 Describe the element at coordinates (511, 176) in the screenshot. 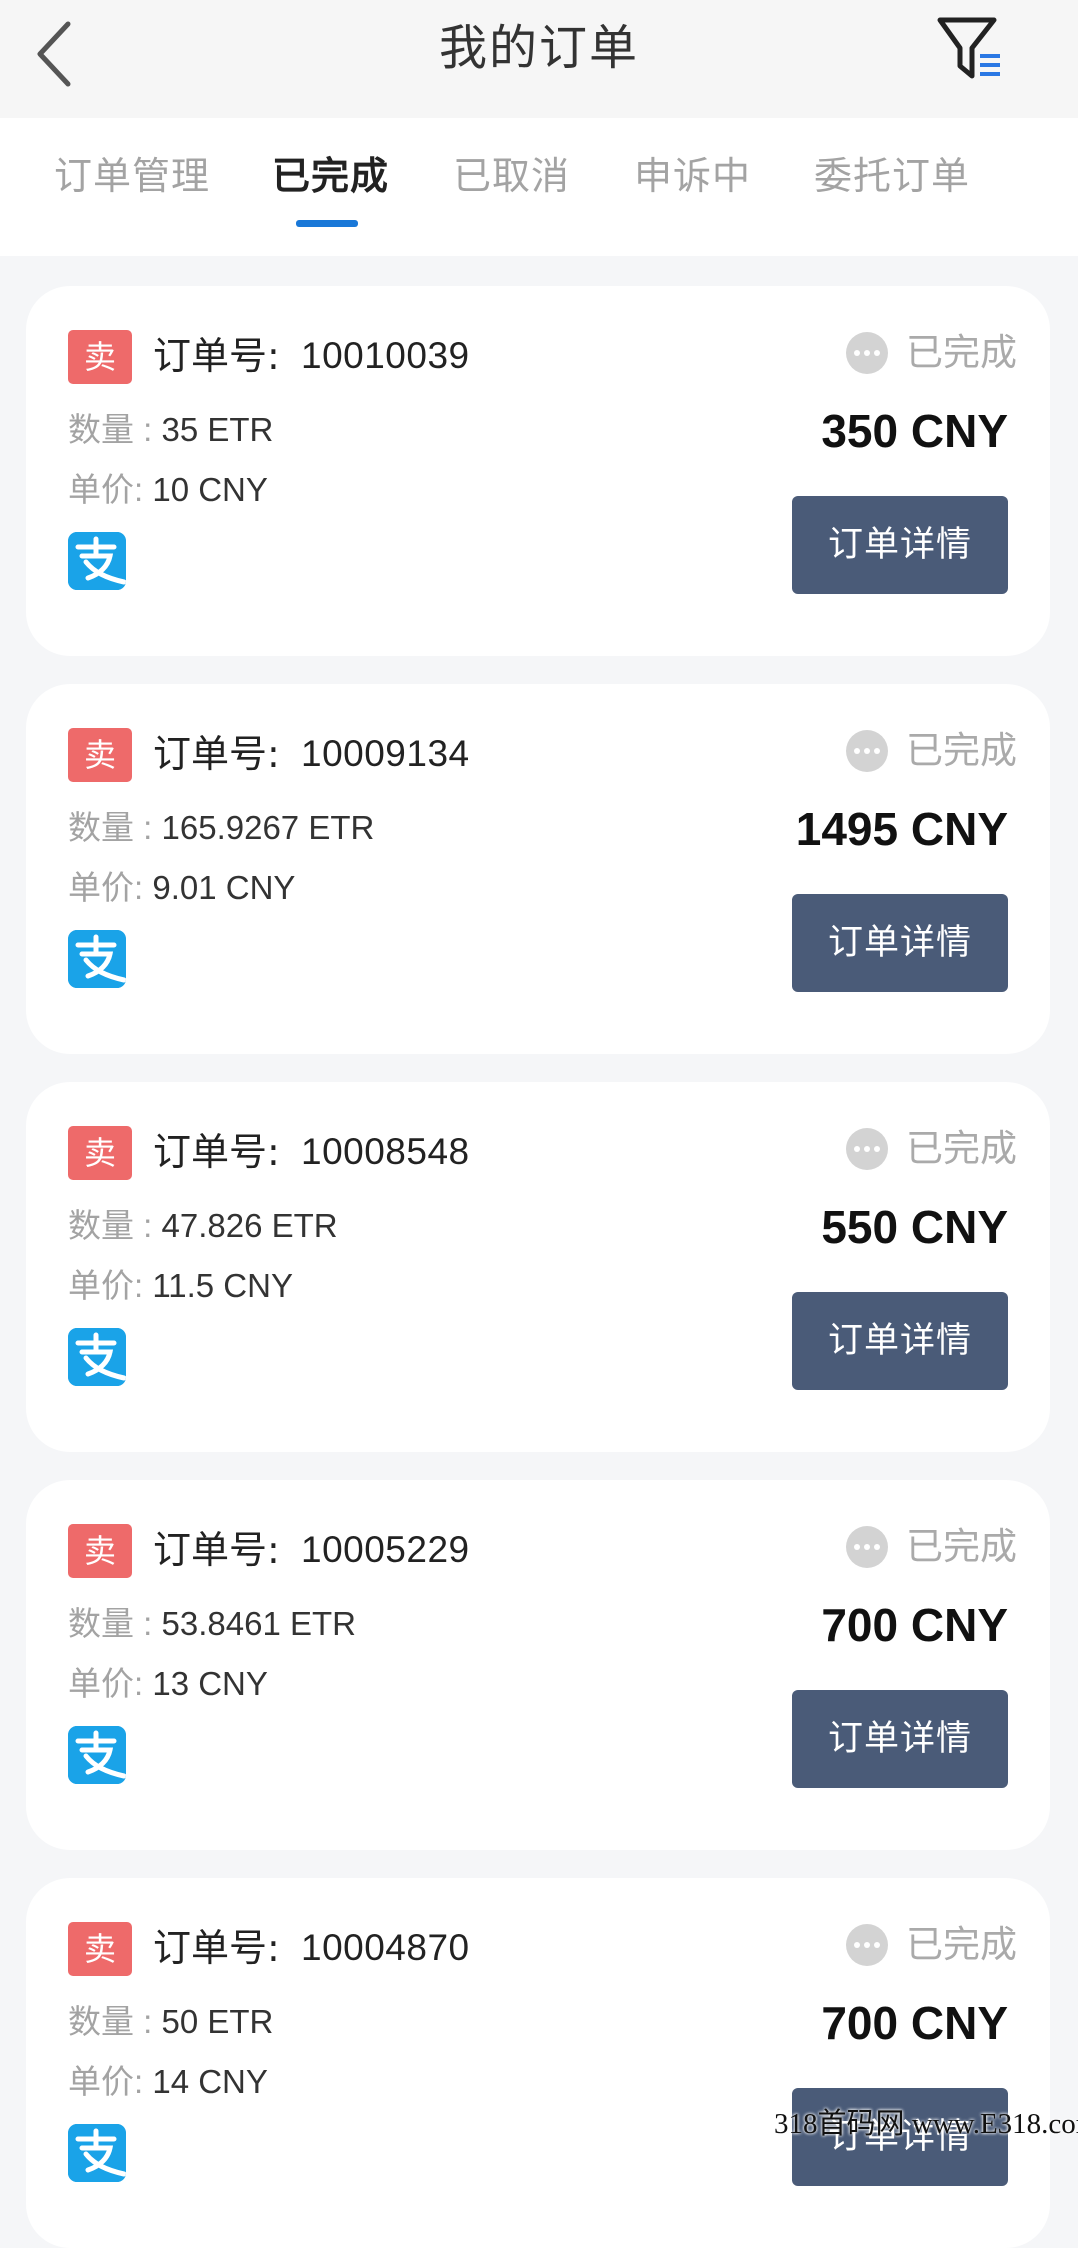

I see `tab-cancelled: 已取消` at that location.